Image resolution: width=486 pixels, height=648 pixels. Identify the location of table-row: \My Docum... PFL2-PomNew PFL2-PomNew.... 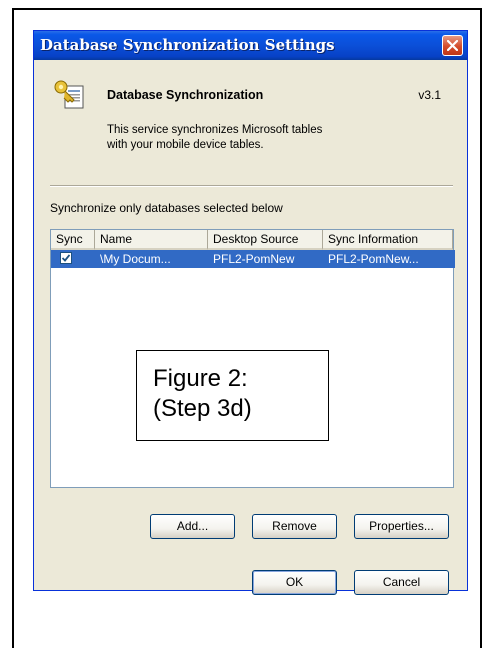
(253, 259).